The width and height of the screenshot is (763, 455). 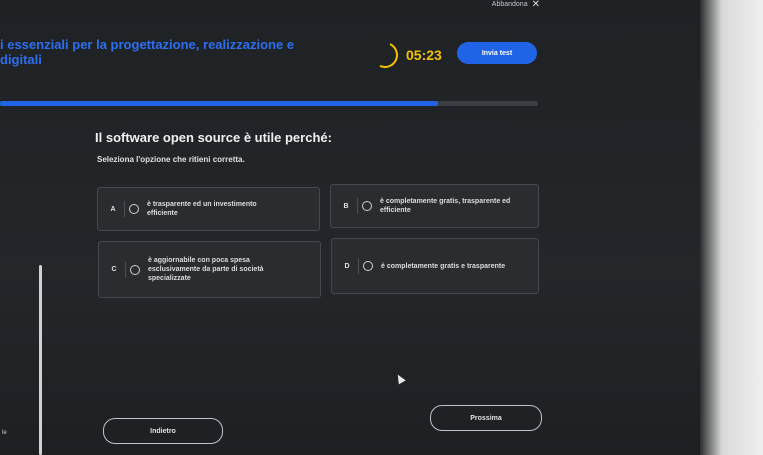 I want to click on abandon-link: Abbandona ✕, so click(x=515, y=5).